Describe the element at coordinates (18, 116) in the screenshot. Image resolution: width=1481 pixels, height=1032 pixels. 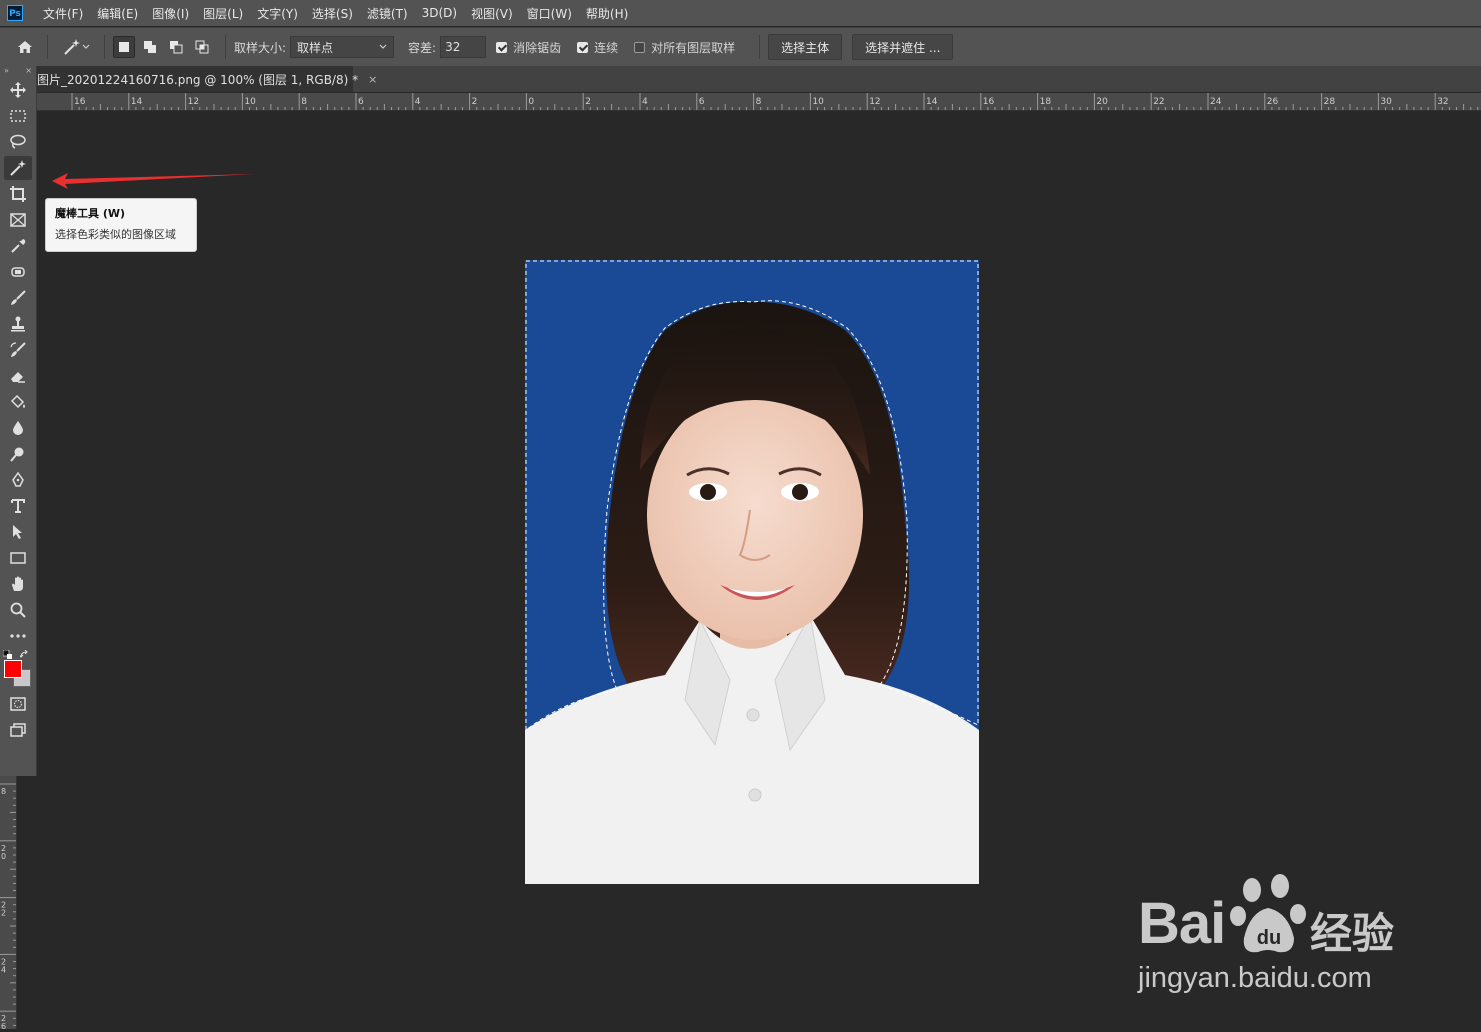
I see `marquee-tool` at that location.